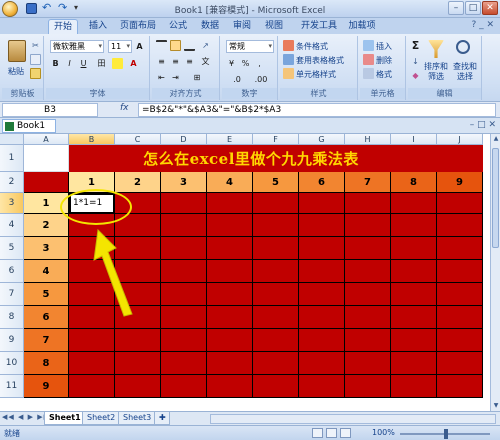 This screenshot has width=500, height=440. Describe the element at coordinates (384, 60) in the screenshot. I see `delete-button: 删除` at that location.